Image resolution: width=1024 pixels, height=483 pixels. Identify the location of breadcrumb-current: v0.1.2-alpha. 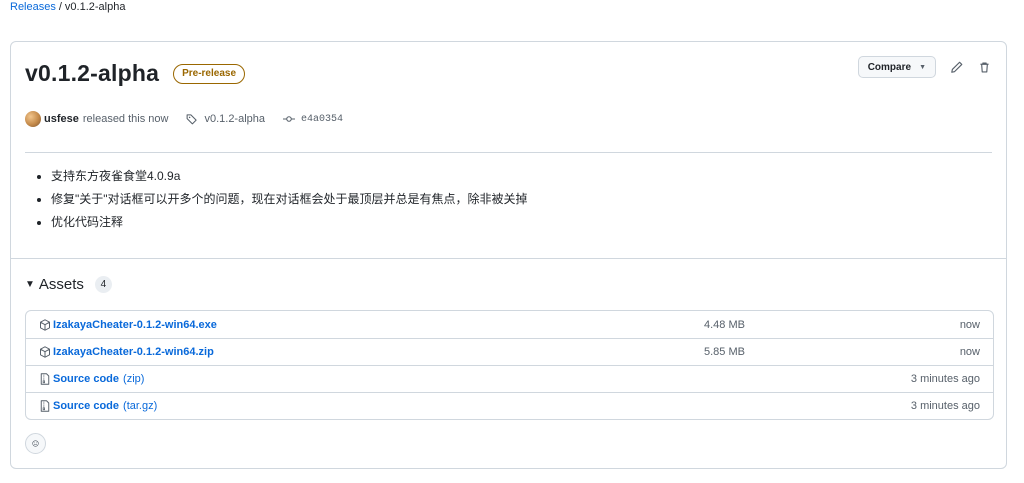
(95, 7).